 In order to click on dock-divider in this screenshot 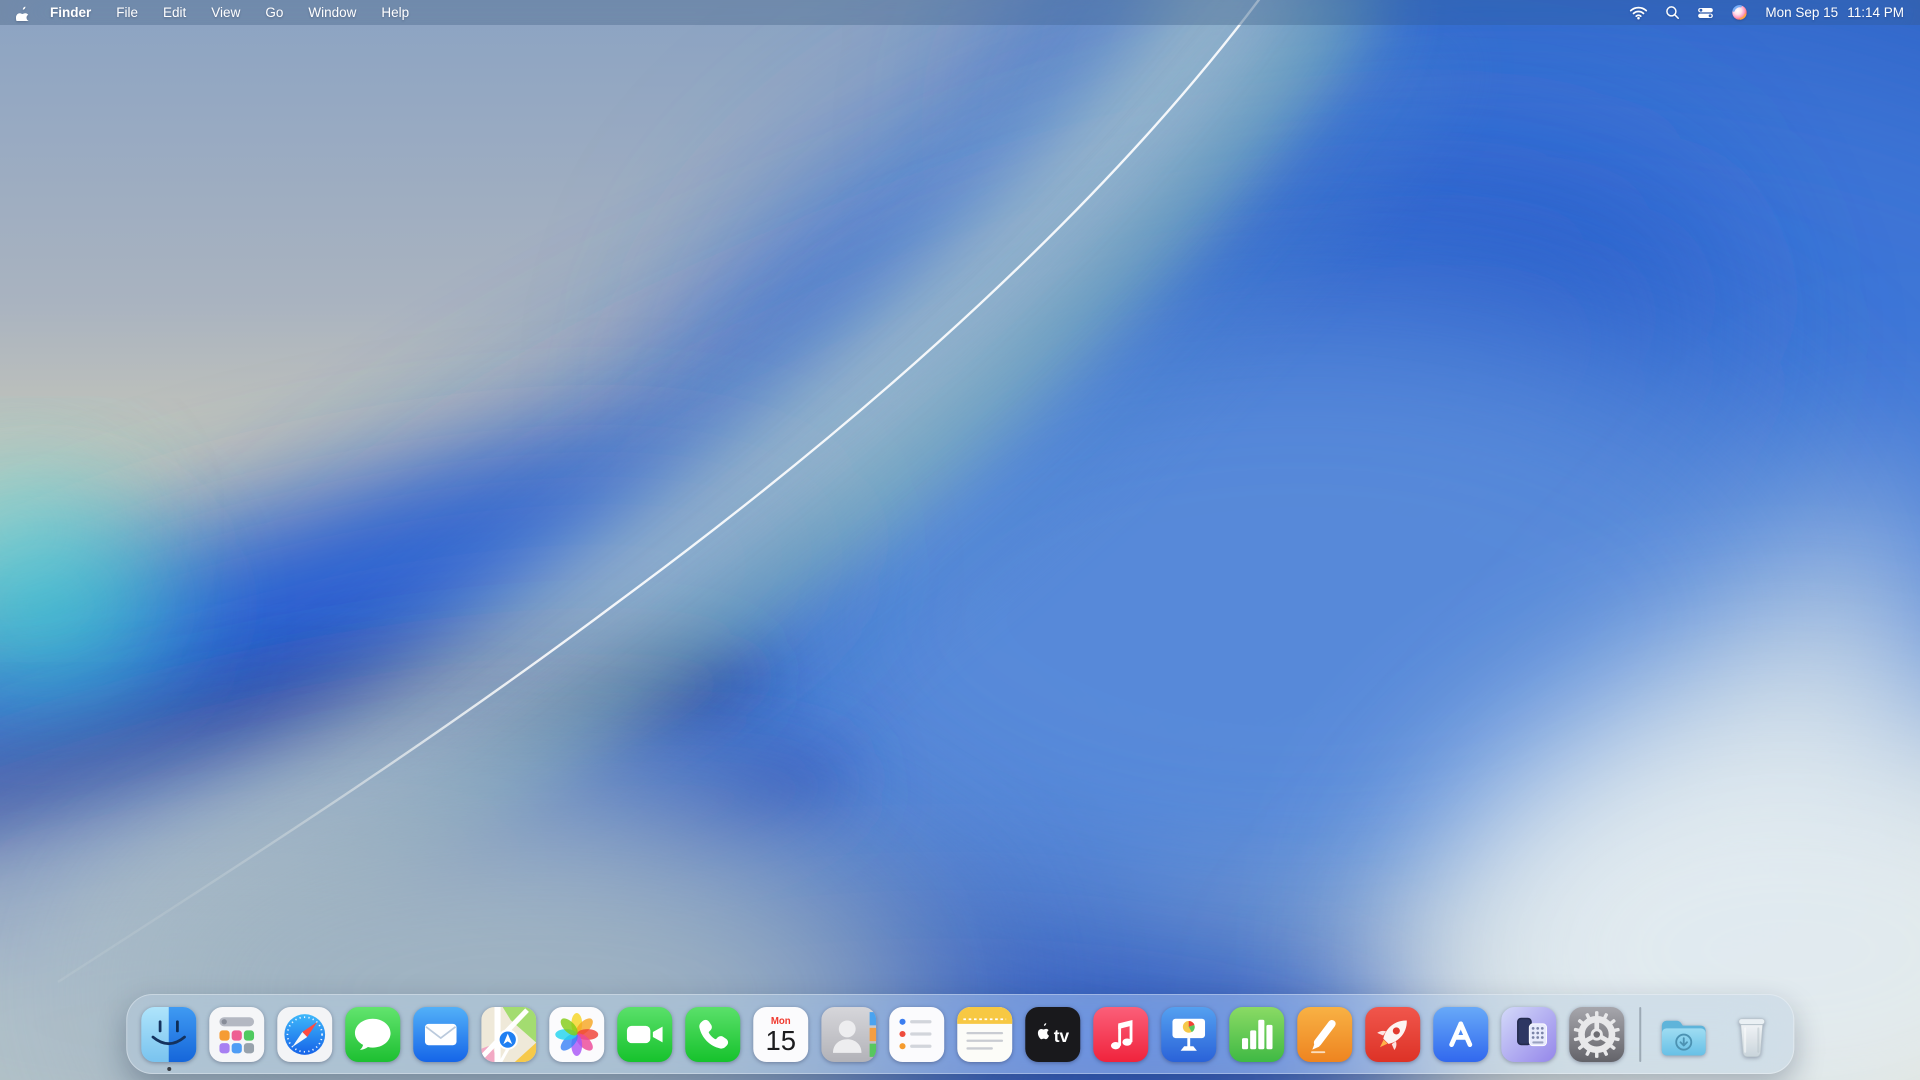, I will do `click(1640, 1034)`.